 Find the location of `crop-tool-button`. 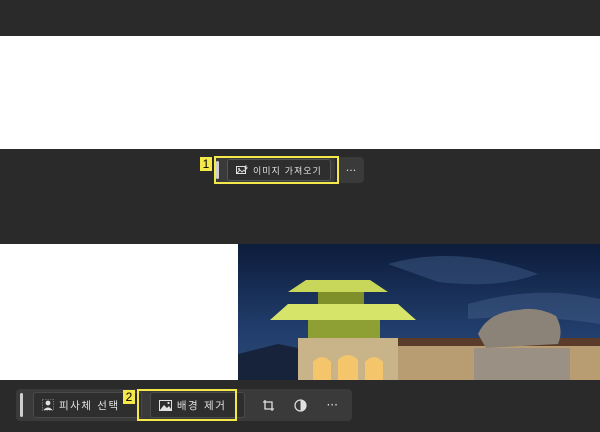

crop-tool-button is located at coordinates (268, 405).